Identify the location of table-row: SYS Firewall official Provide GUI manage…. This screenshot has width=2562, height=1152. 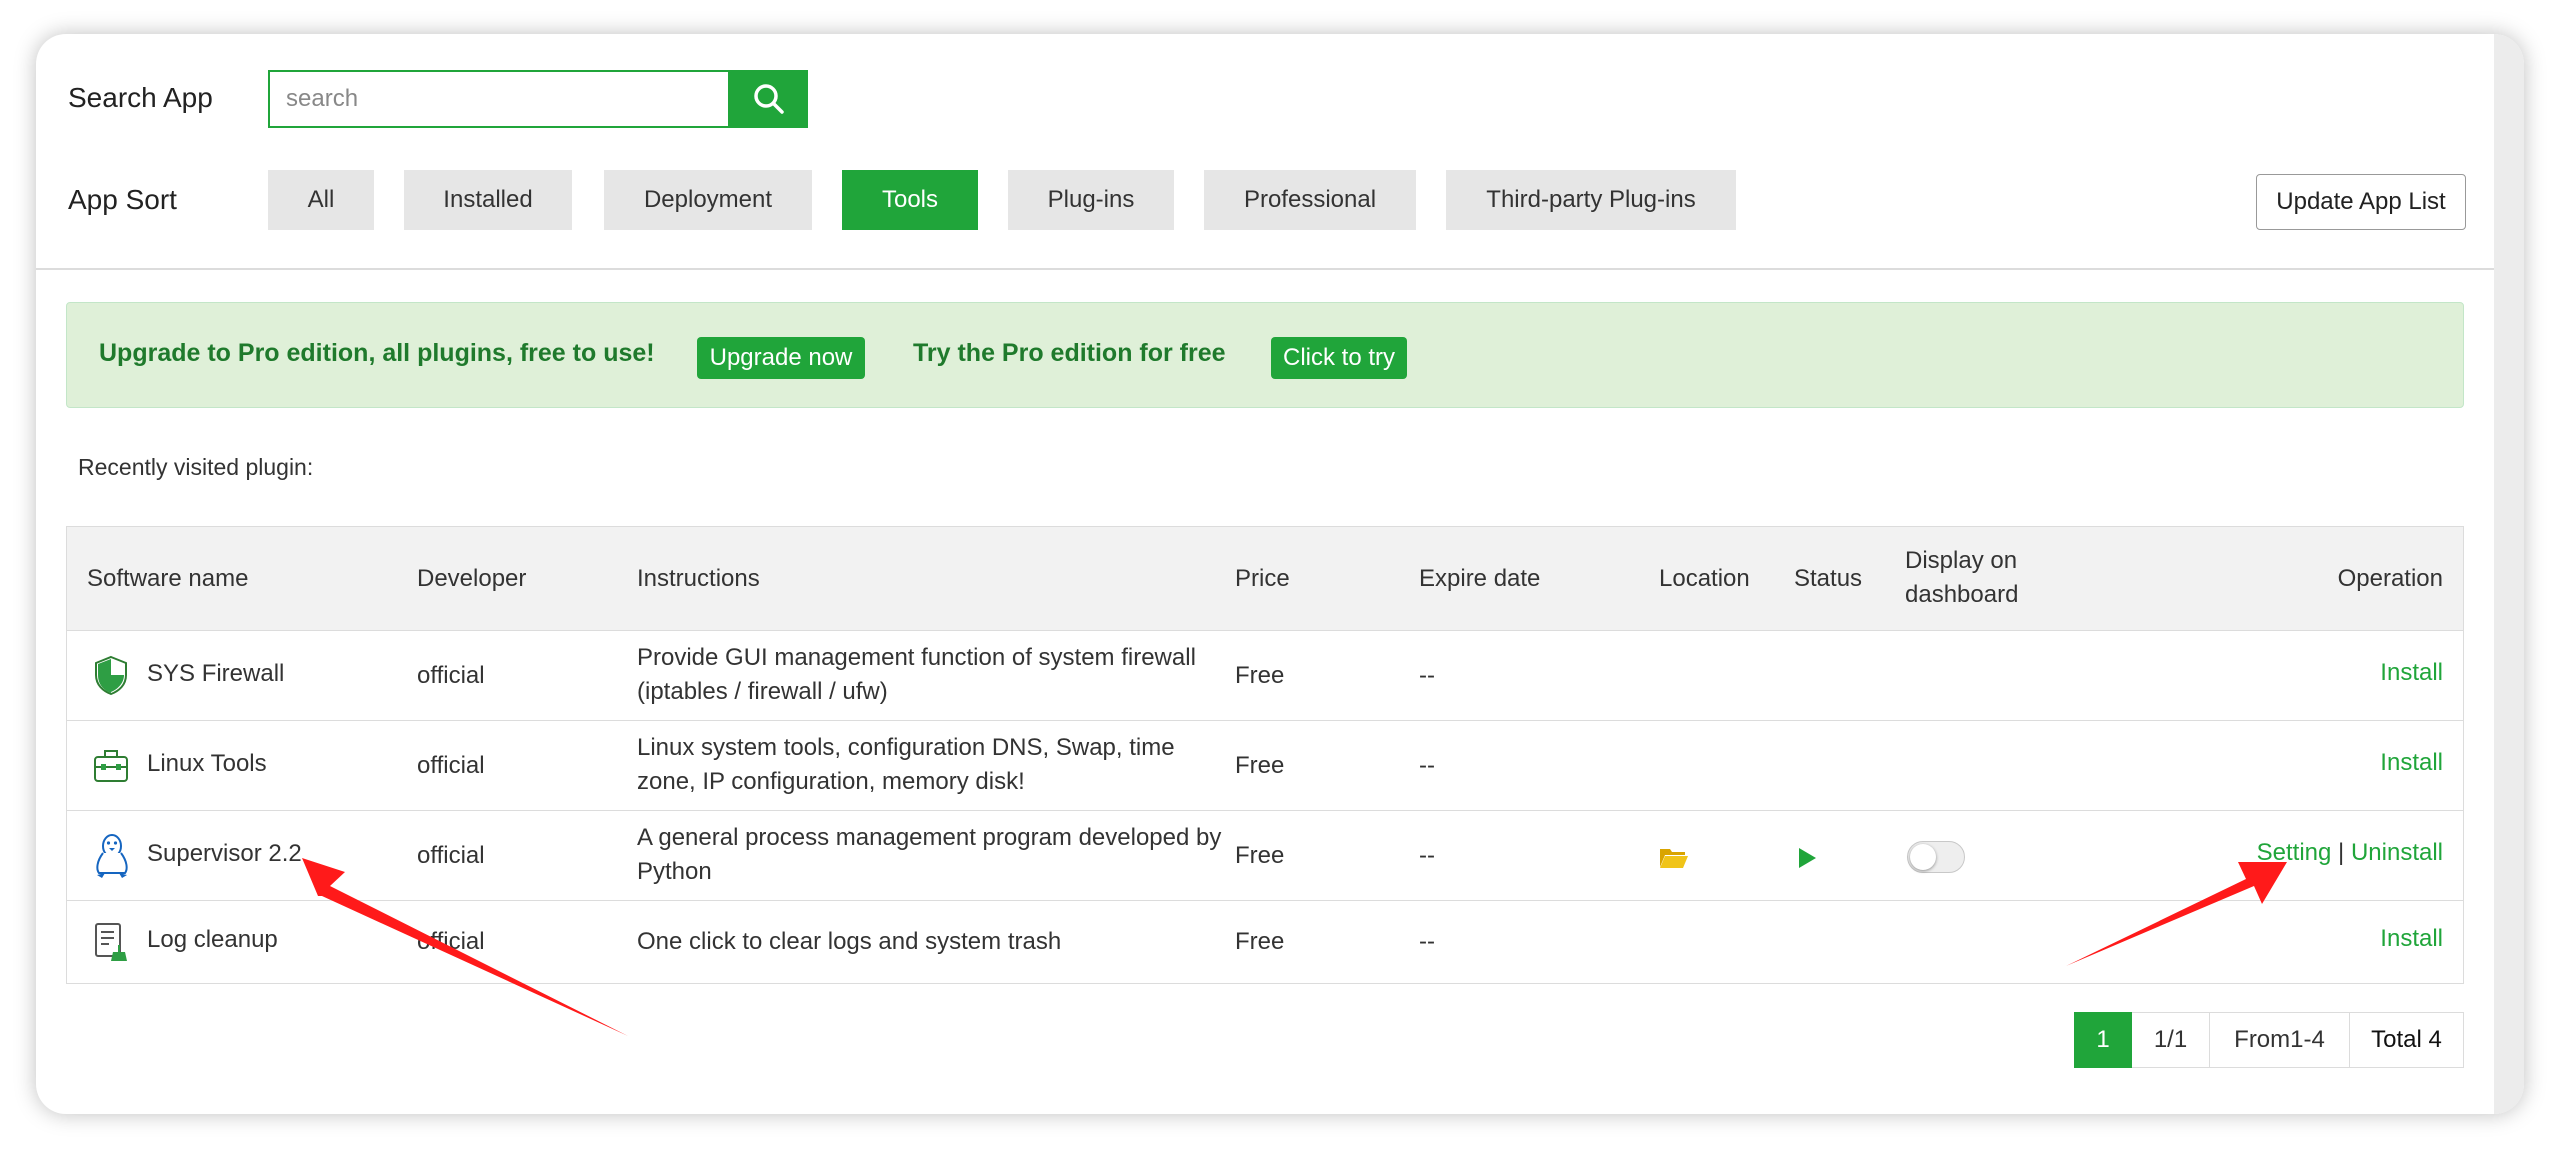
(1265, 676).